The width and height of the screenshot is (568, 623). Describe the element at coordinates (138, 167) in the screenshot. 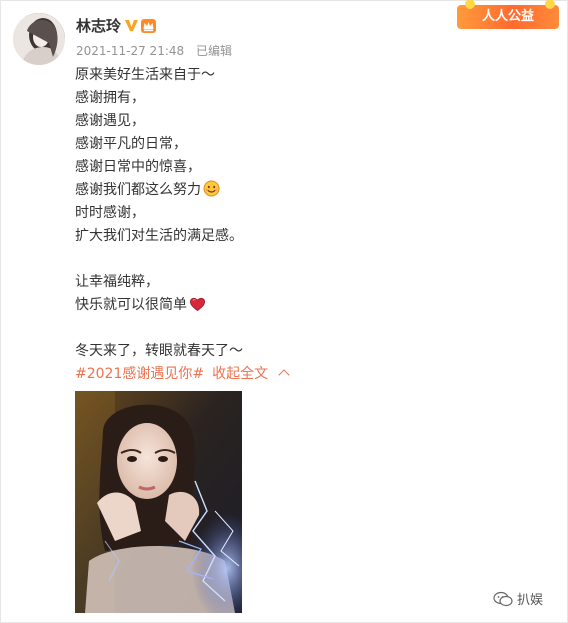

I see `post-line: 感谢日常中的惊喜，` at that location.